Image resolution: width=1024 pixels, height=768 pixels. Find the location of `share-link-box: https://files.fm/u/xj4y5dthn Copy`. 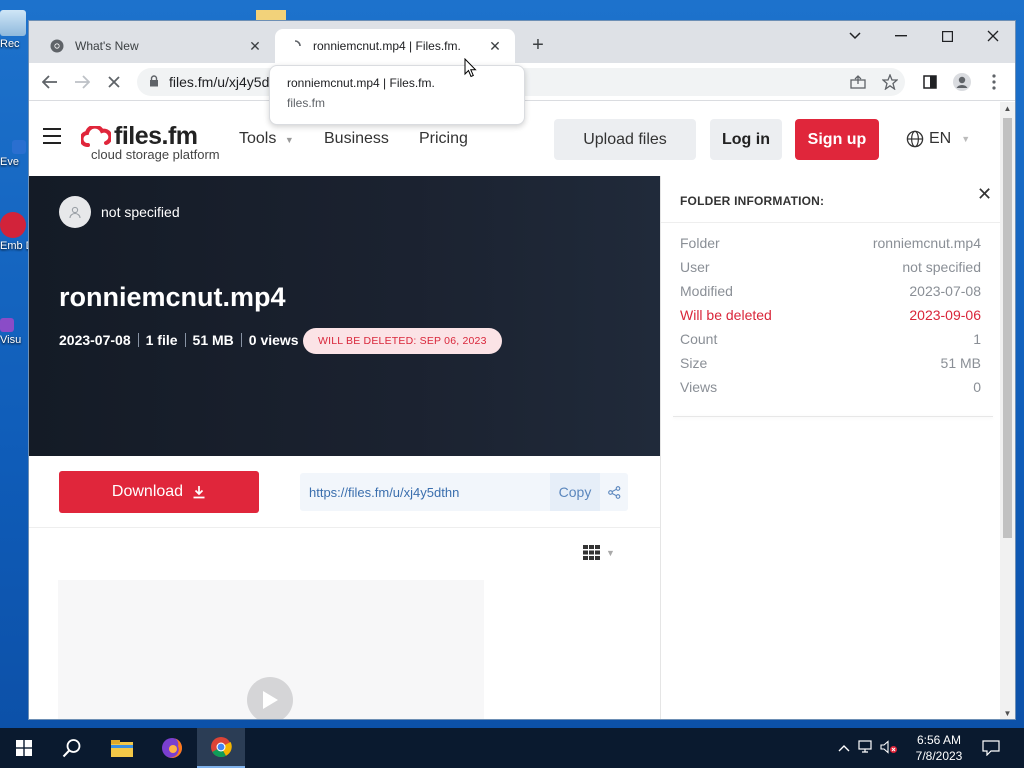

share-link-box: https://files.fm/u/xj4y5dthn Copy is located at coordinates (464, 492).